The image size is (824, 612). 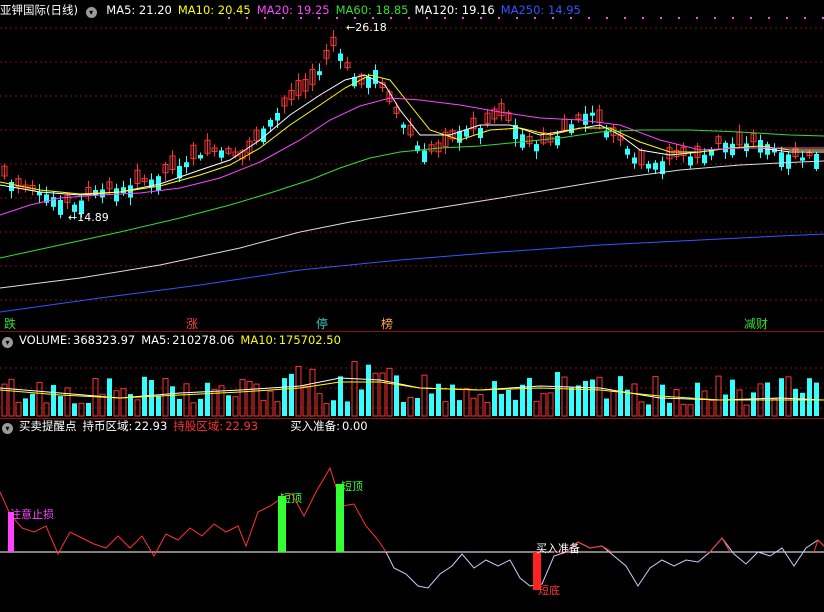 I want to click on volume-chart, so click(x=412, y=383).